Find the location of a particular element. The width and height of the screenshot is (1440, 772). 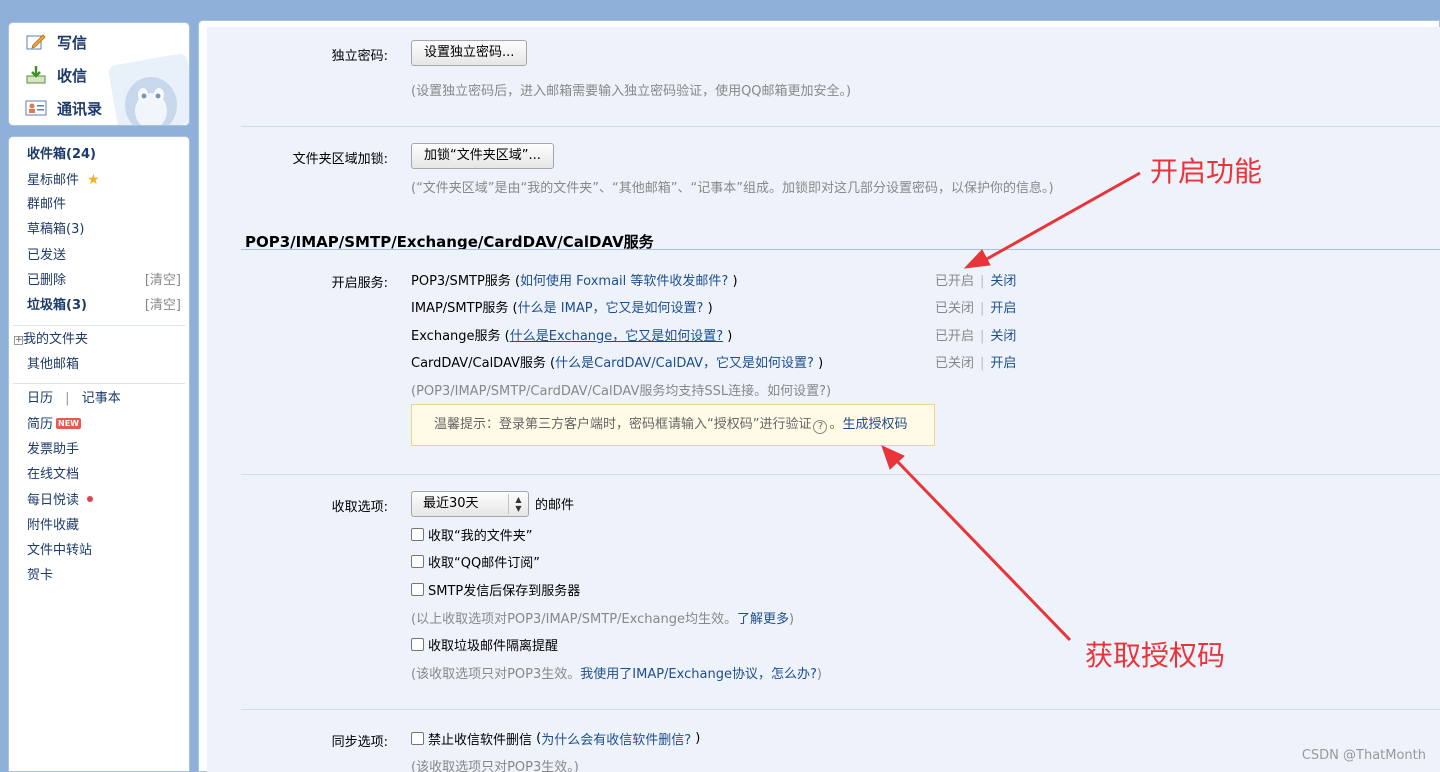

receive-hint-close: ) is located at coordinates (791, 619).